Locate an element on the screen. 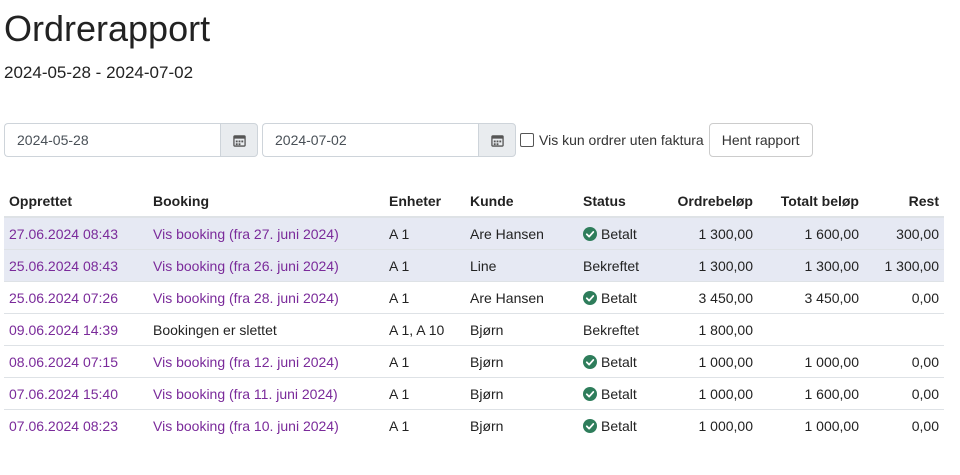 Image resolution: width=960 pixels, height=475 pixels. total-amount-cell: 1 300,00 is located at coordinates (811, 265).